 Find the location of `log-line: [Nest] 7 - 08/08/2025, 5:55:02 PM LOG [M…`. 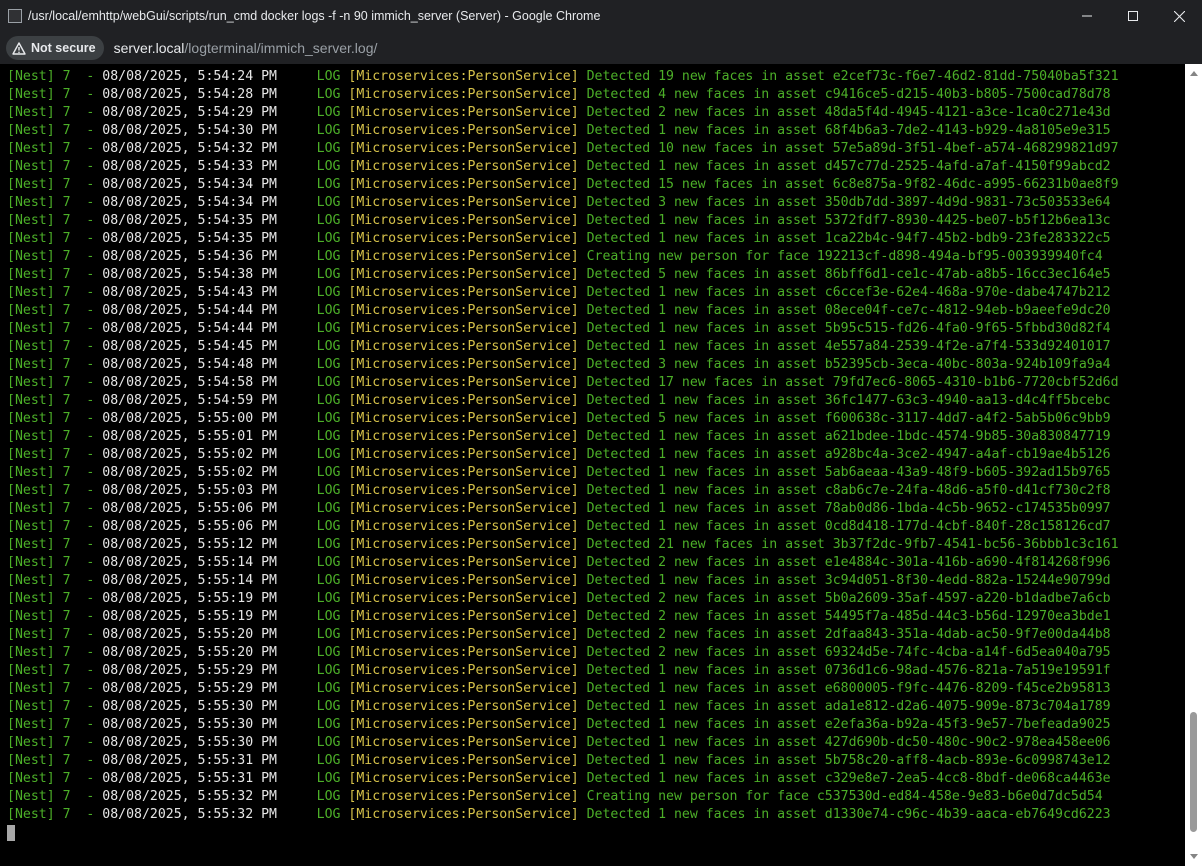

log-line: [Nest] 7 - 08/08/2025, 5:55:02 PM LOG [M… is located at coordinates (559, 455).